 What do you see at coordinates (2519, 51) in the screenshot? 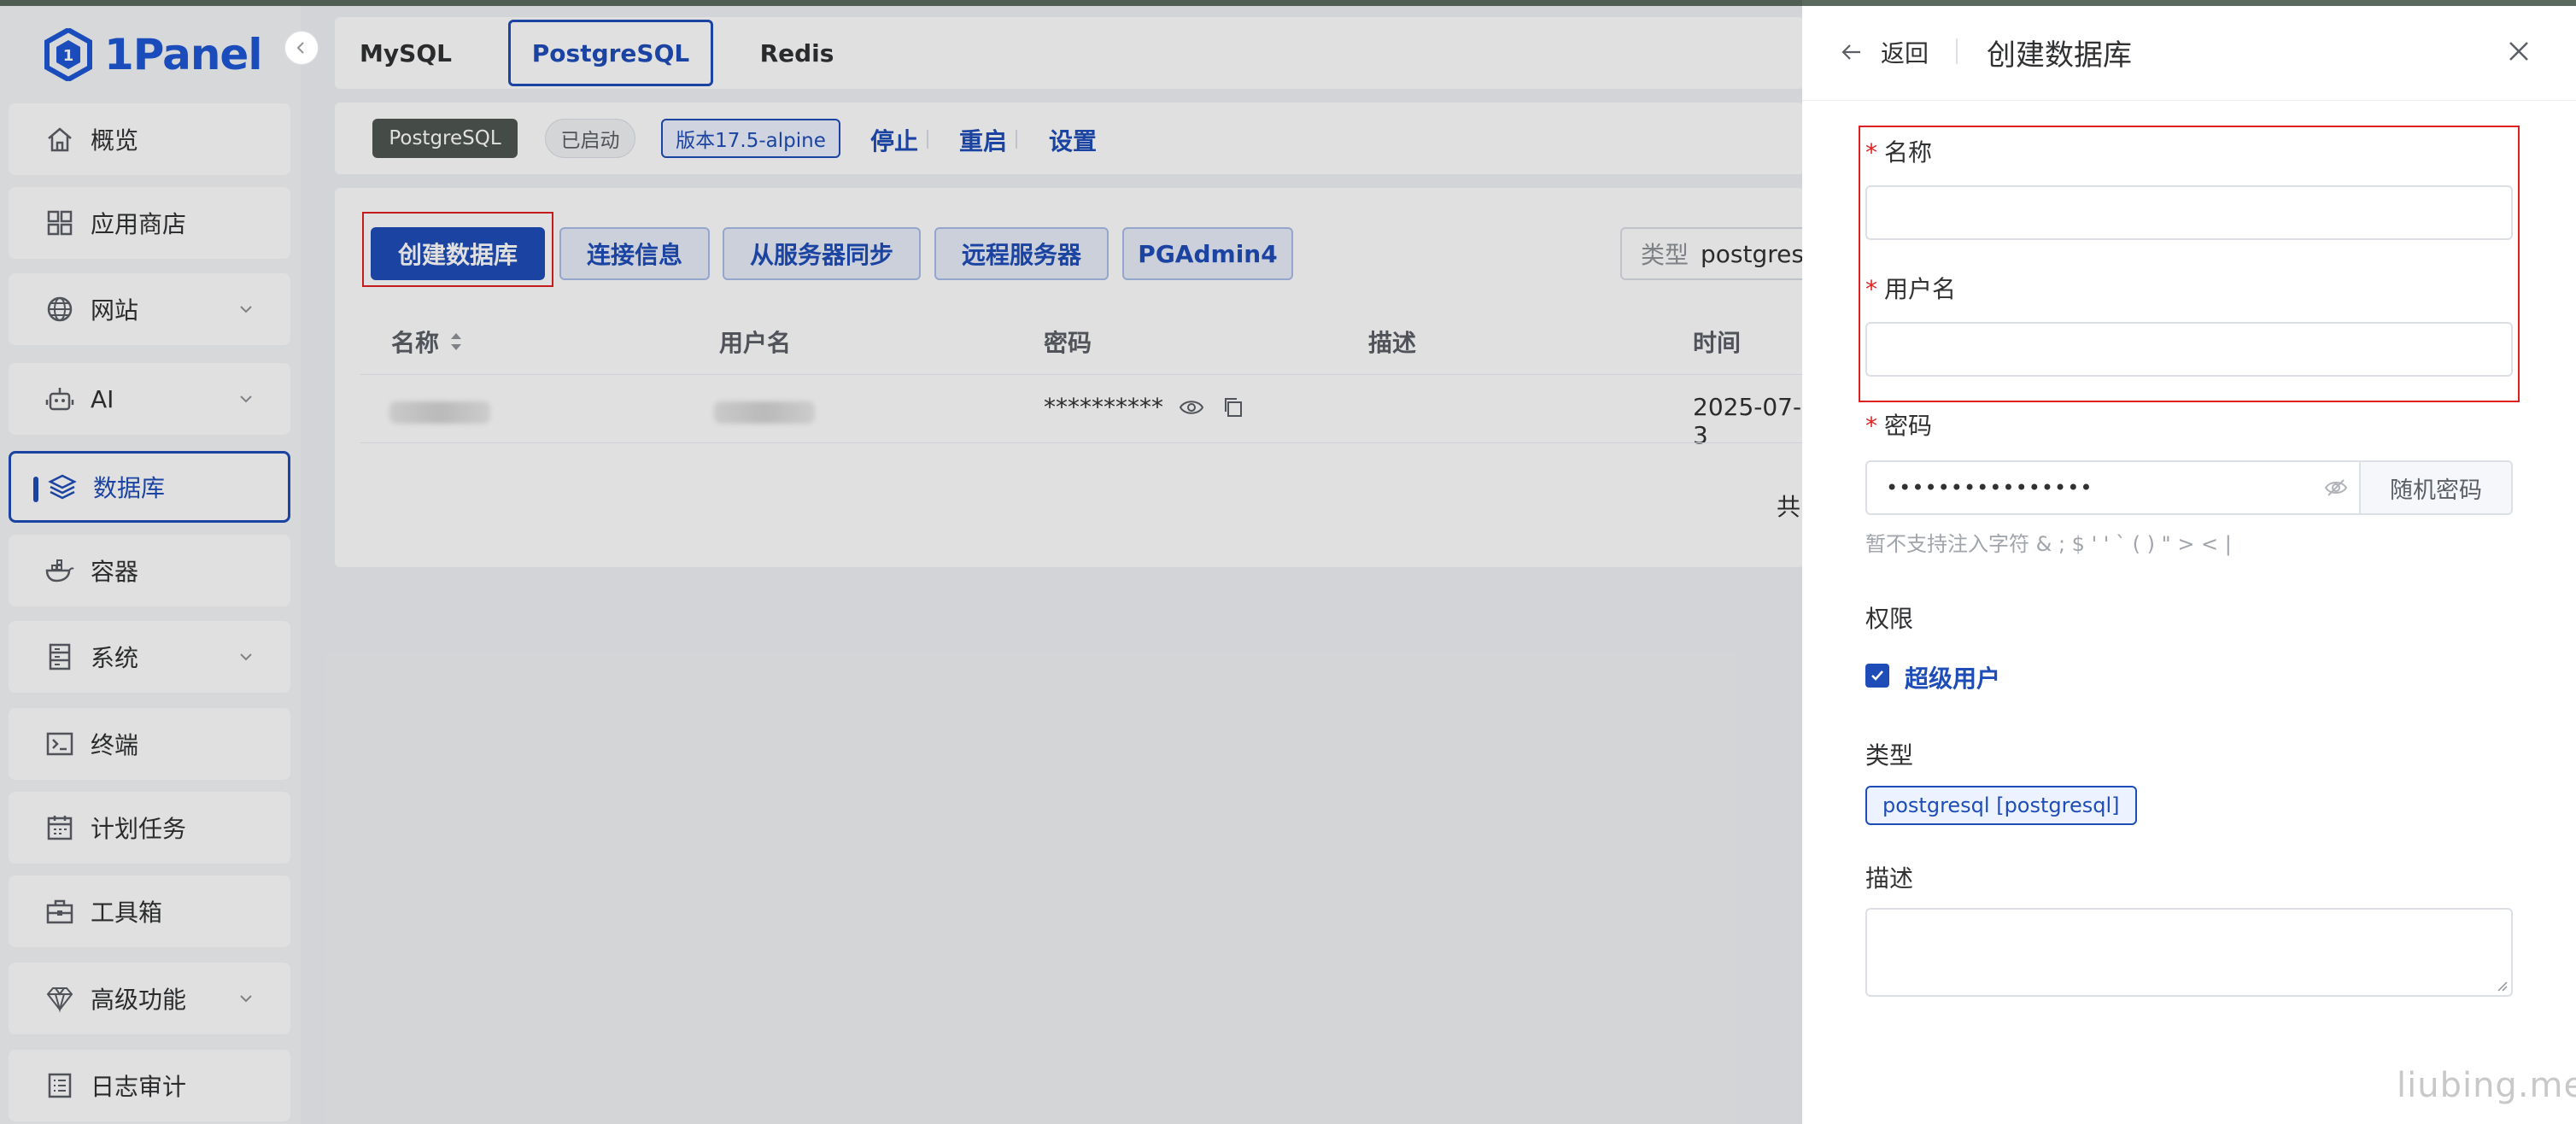
I see `close-icon` at bounding box center [2519, 51].